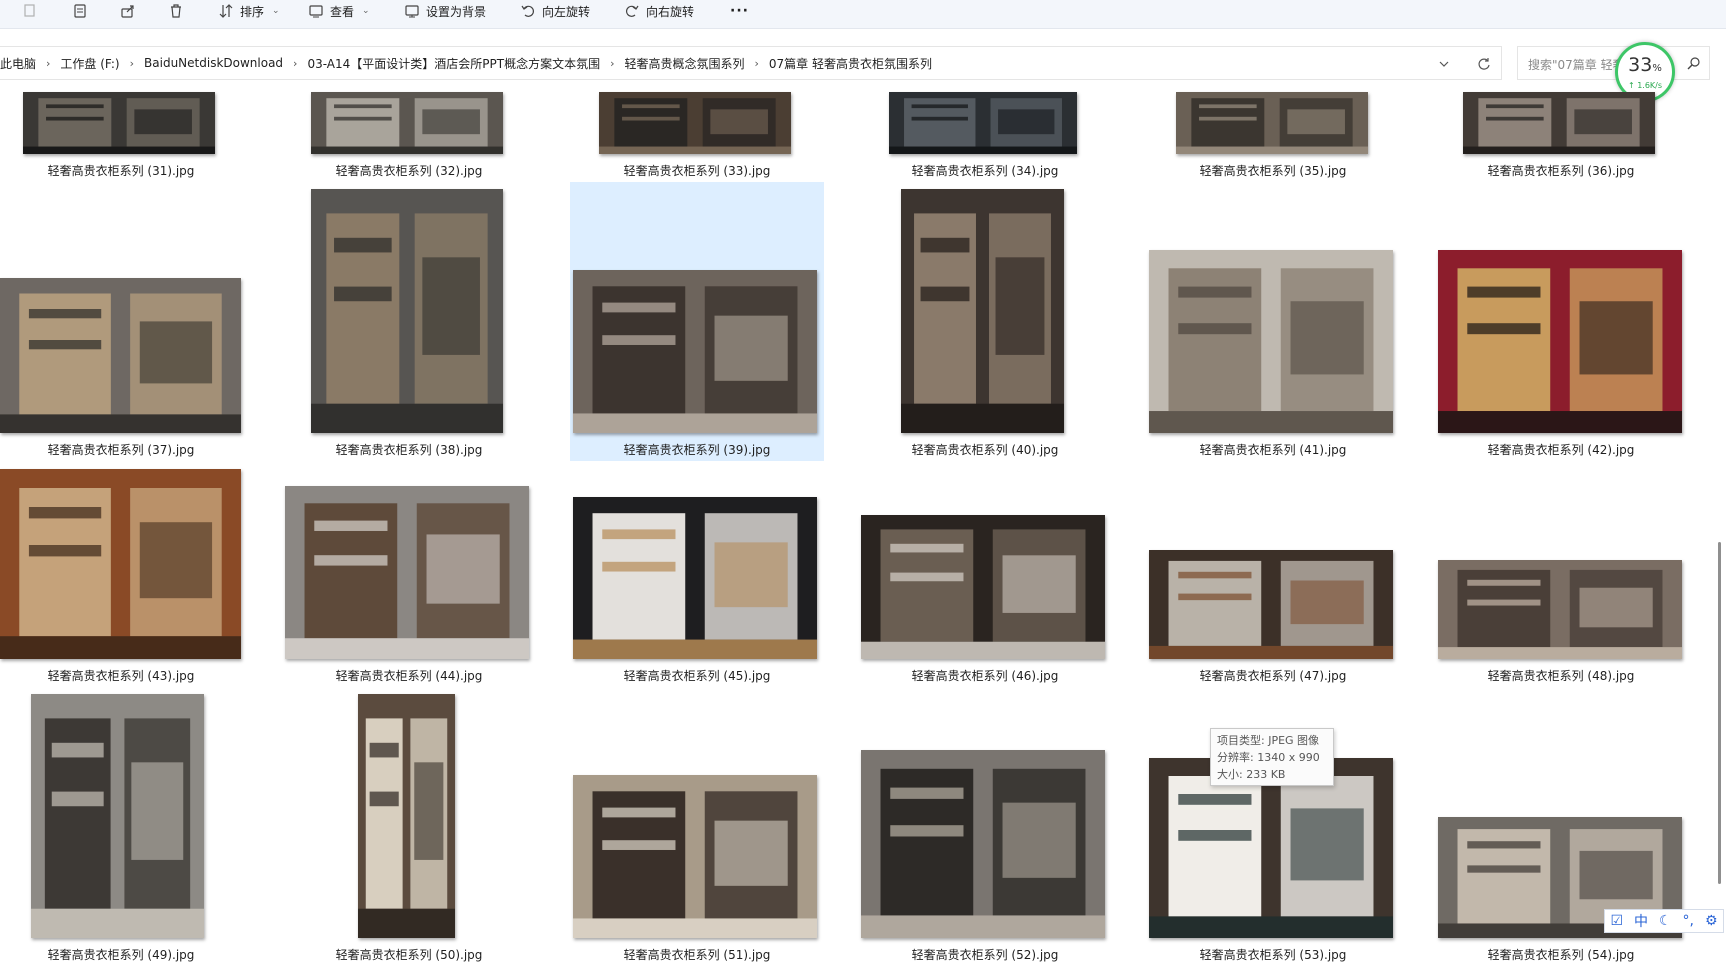 Image resolution: width=1726 pixels, height=974 pixels. I want to click on breadcrumb-item: 03-A14【平面设计类】酒店会所PPT概念方案文本氛围, so click(453, 63).